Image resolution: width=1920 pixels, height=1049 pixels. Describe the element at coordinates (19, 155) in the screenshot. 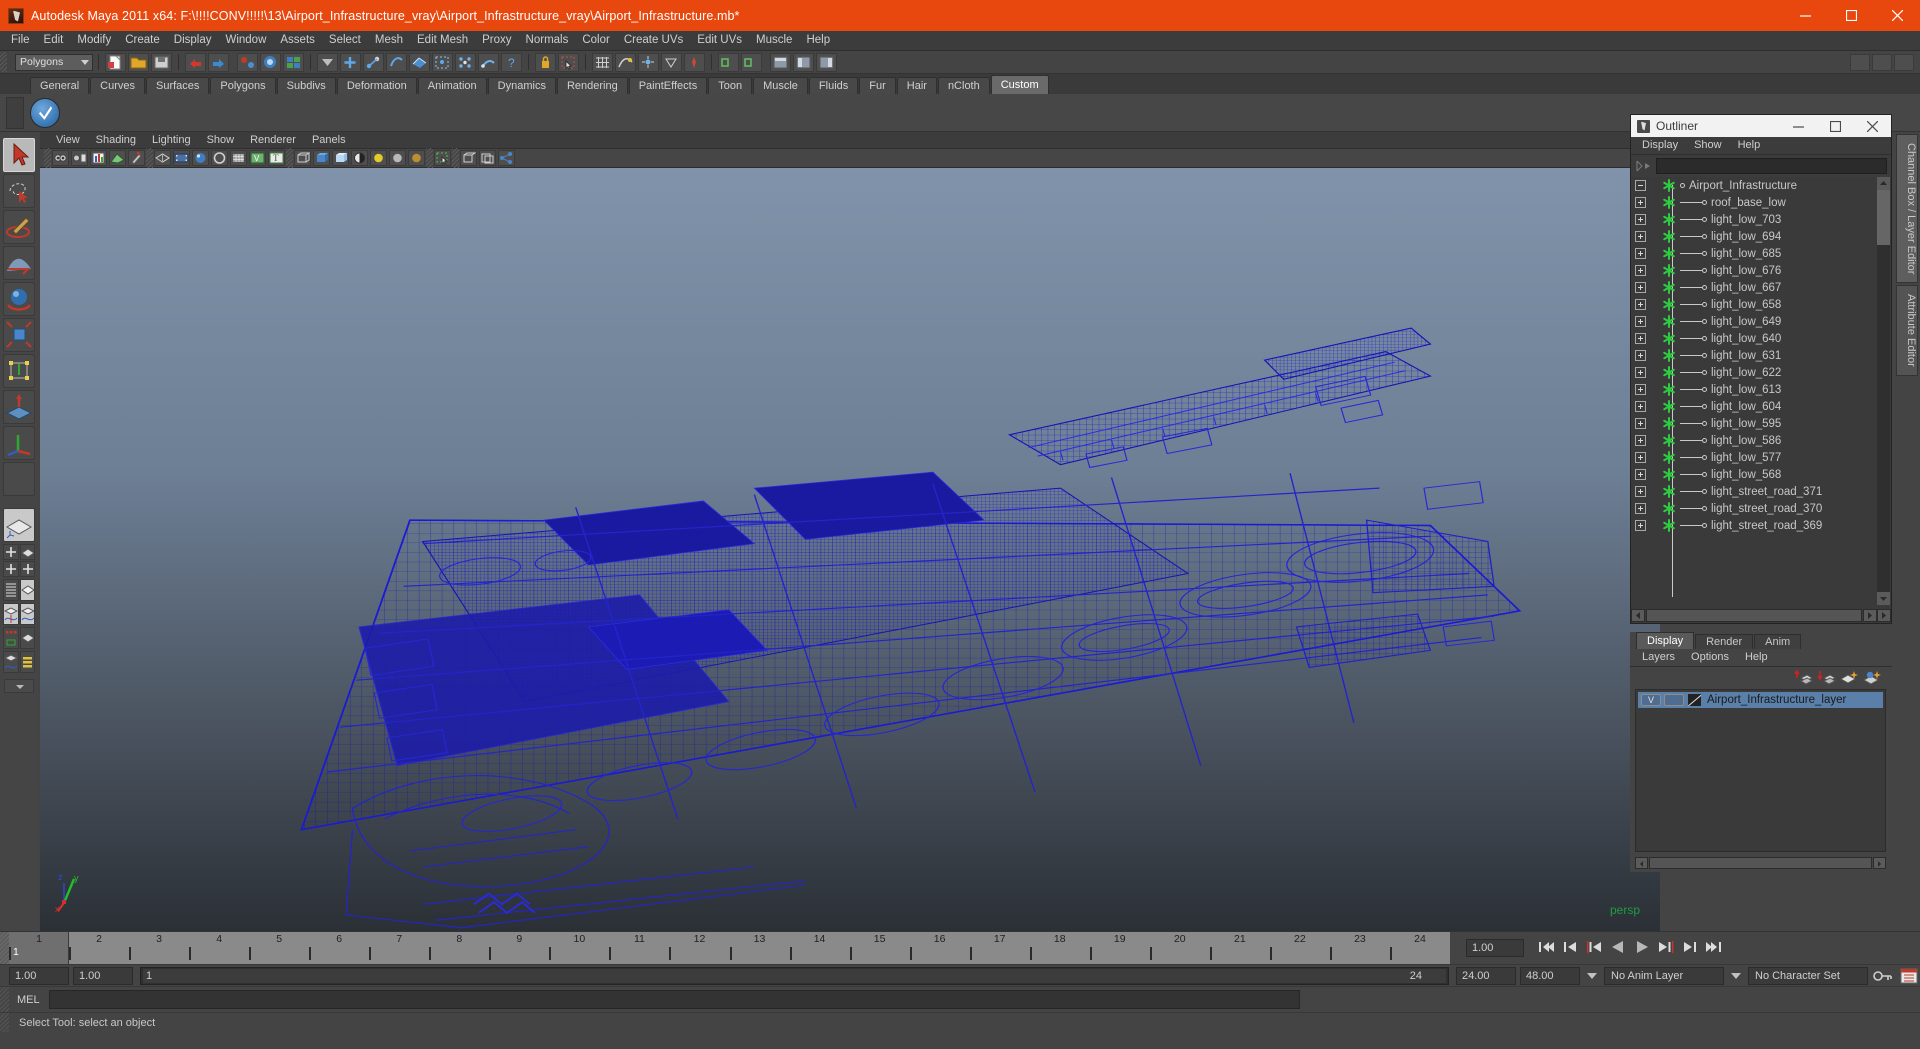

I see `select-tool-button` at that location.